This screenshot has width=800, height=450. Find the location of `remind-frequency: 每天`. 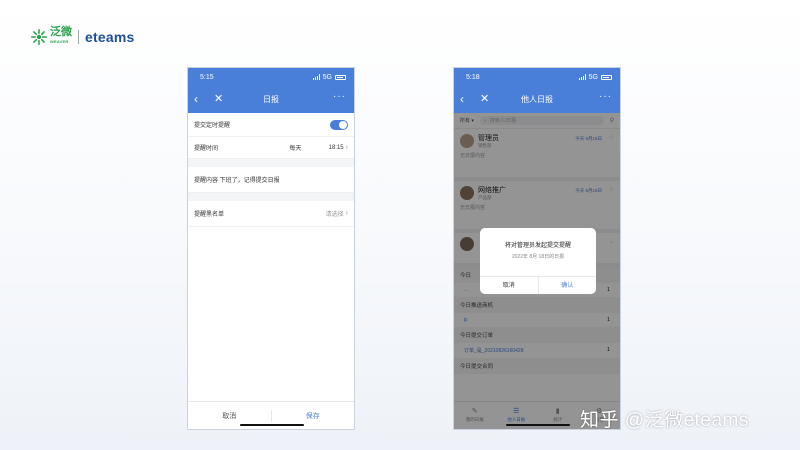

remind-frequency: 每天 is located at coordinates (295, 149).